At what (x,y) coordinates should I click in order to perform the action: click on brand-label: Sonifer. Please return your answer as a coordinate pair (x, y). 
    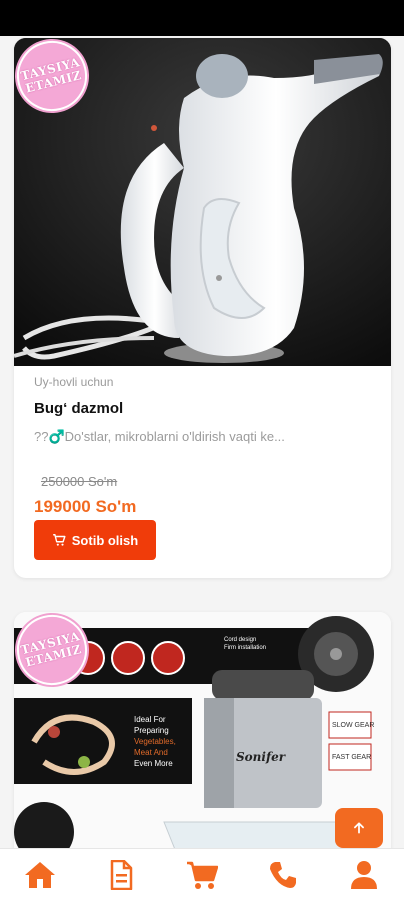
    Looking at the image, I should click on (261, 757).